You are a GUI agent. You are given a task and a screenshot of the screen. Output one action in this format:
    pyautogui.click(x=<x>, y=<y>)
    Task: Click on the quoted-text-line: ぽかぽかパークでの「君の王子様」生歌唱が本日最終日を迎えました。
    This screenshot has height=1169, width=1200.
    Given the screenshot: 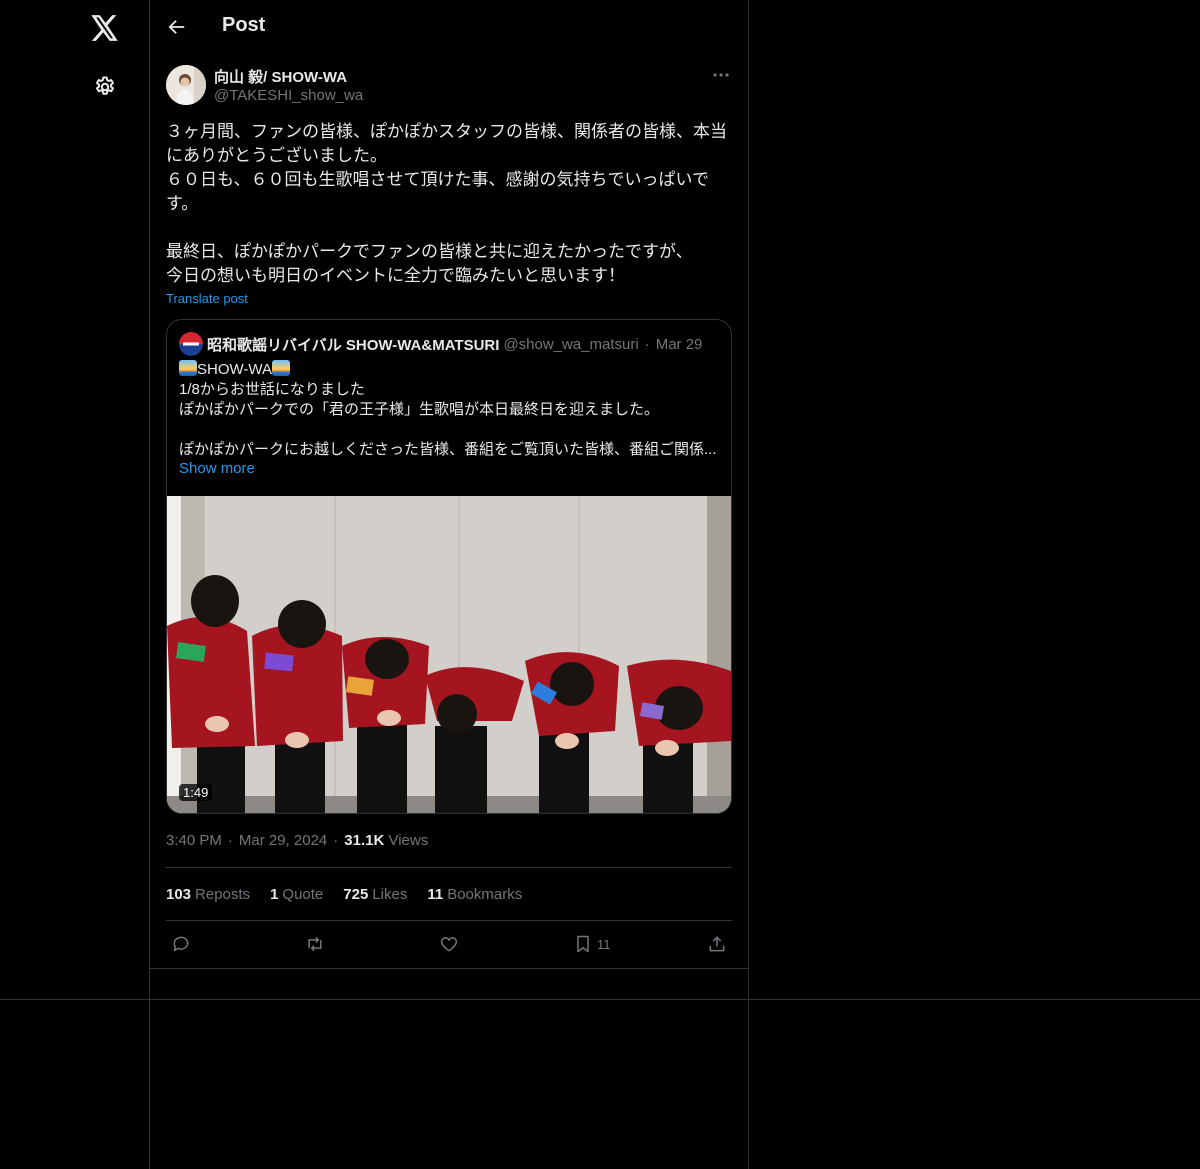 What is the action you would take?
    pyautogui.click(x=419, y=409)
    